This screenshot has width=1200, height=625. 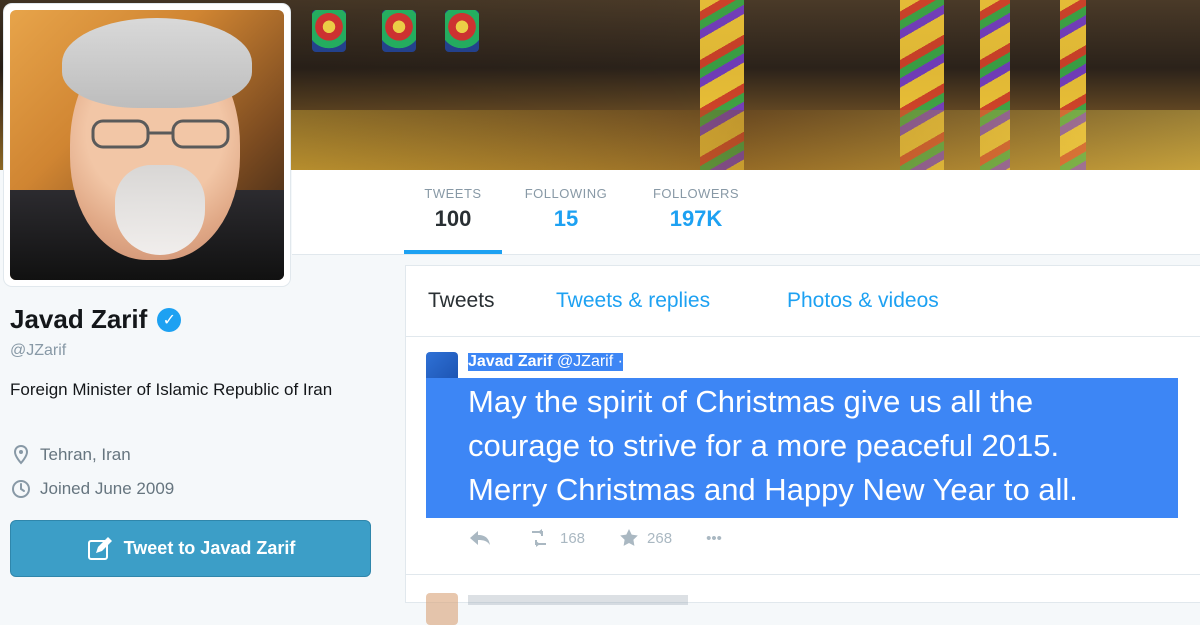 I want to click on profile-handle: @JZarif, so click(x=38, y=351).